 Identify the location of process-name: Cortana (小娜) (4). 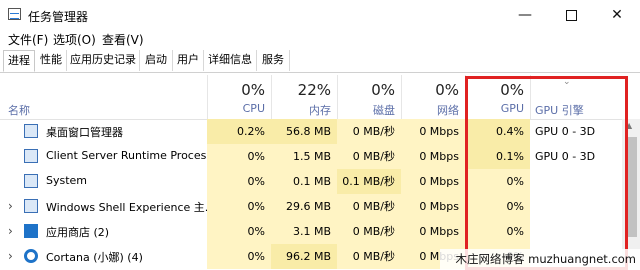
(94, 257).